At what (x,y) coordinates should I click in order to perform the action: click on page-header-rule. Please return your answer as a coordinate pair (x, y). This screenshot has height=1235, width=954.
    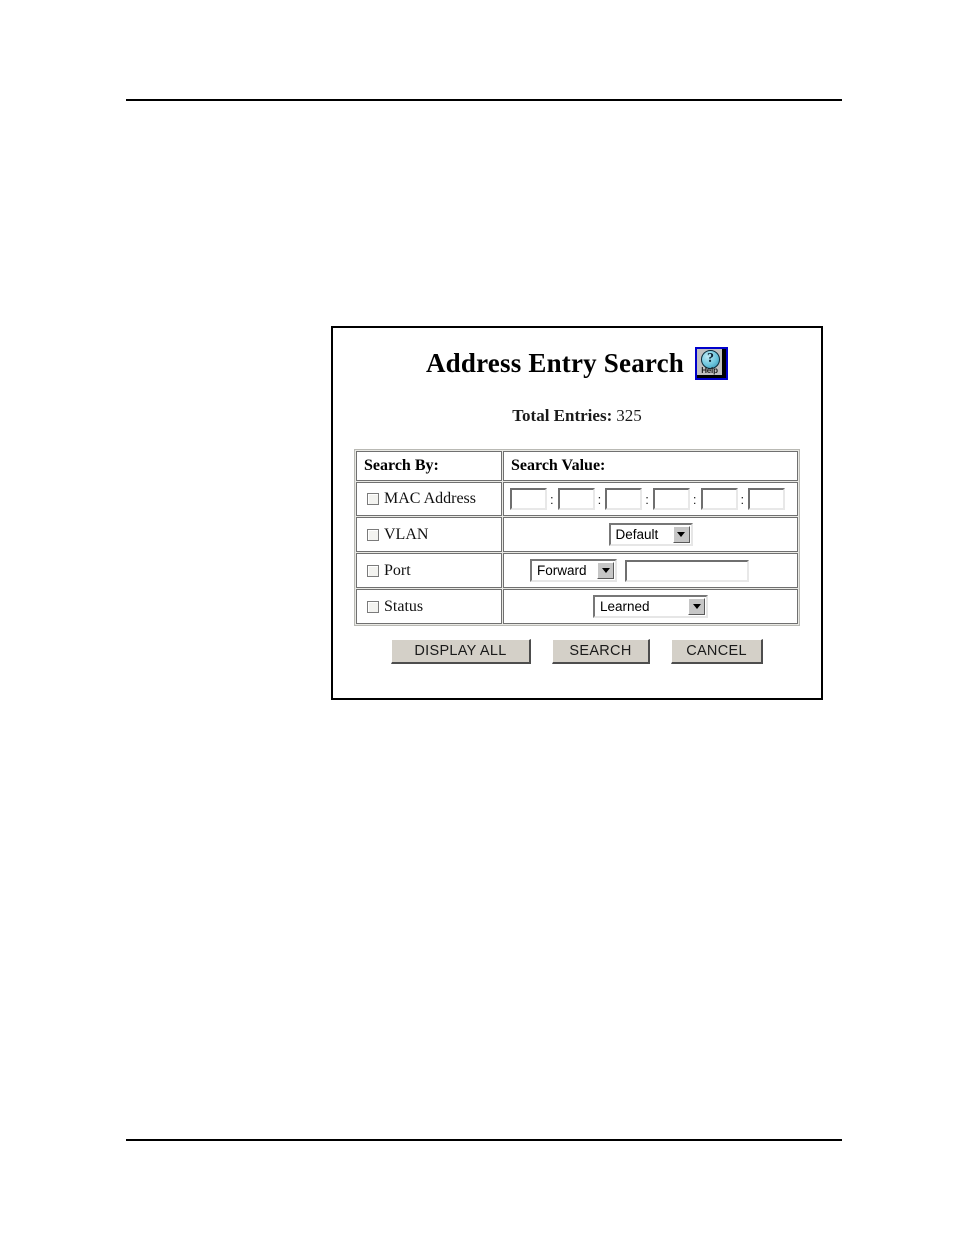
    Looking at the image, I should click on (484, 100).